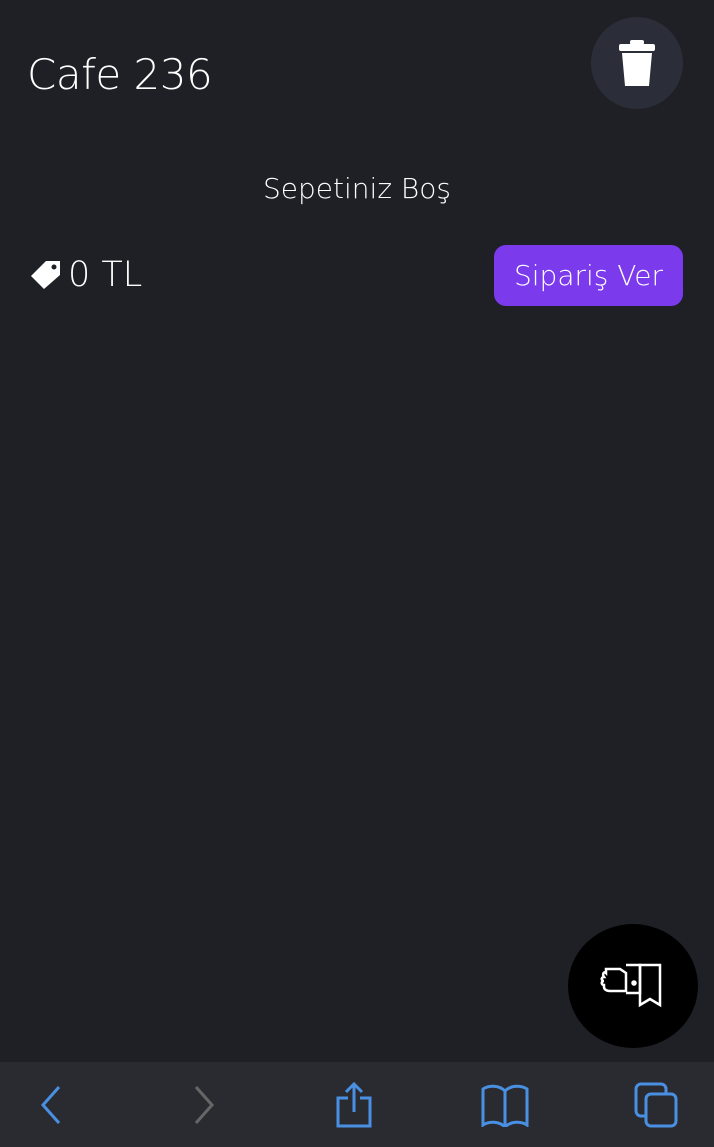 The image size is (714, 1147). I want to click on bookmarks-button, so click(505, 1105).